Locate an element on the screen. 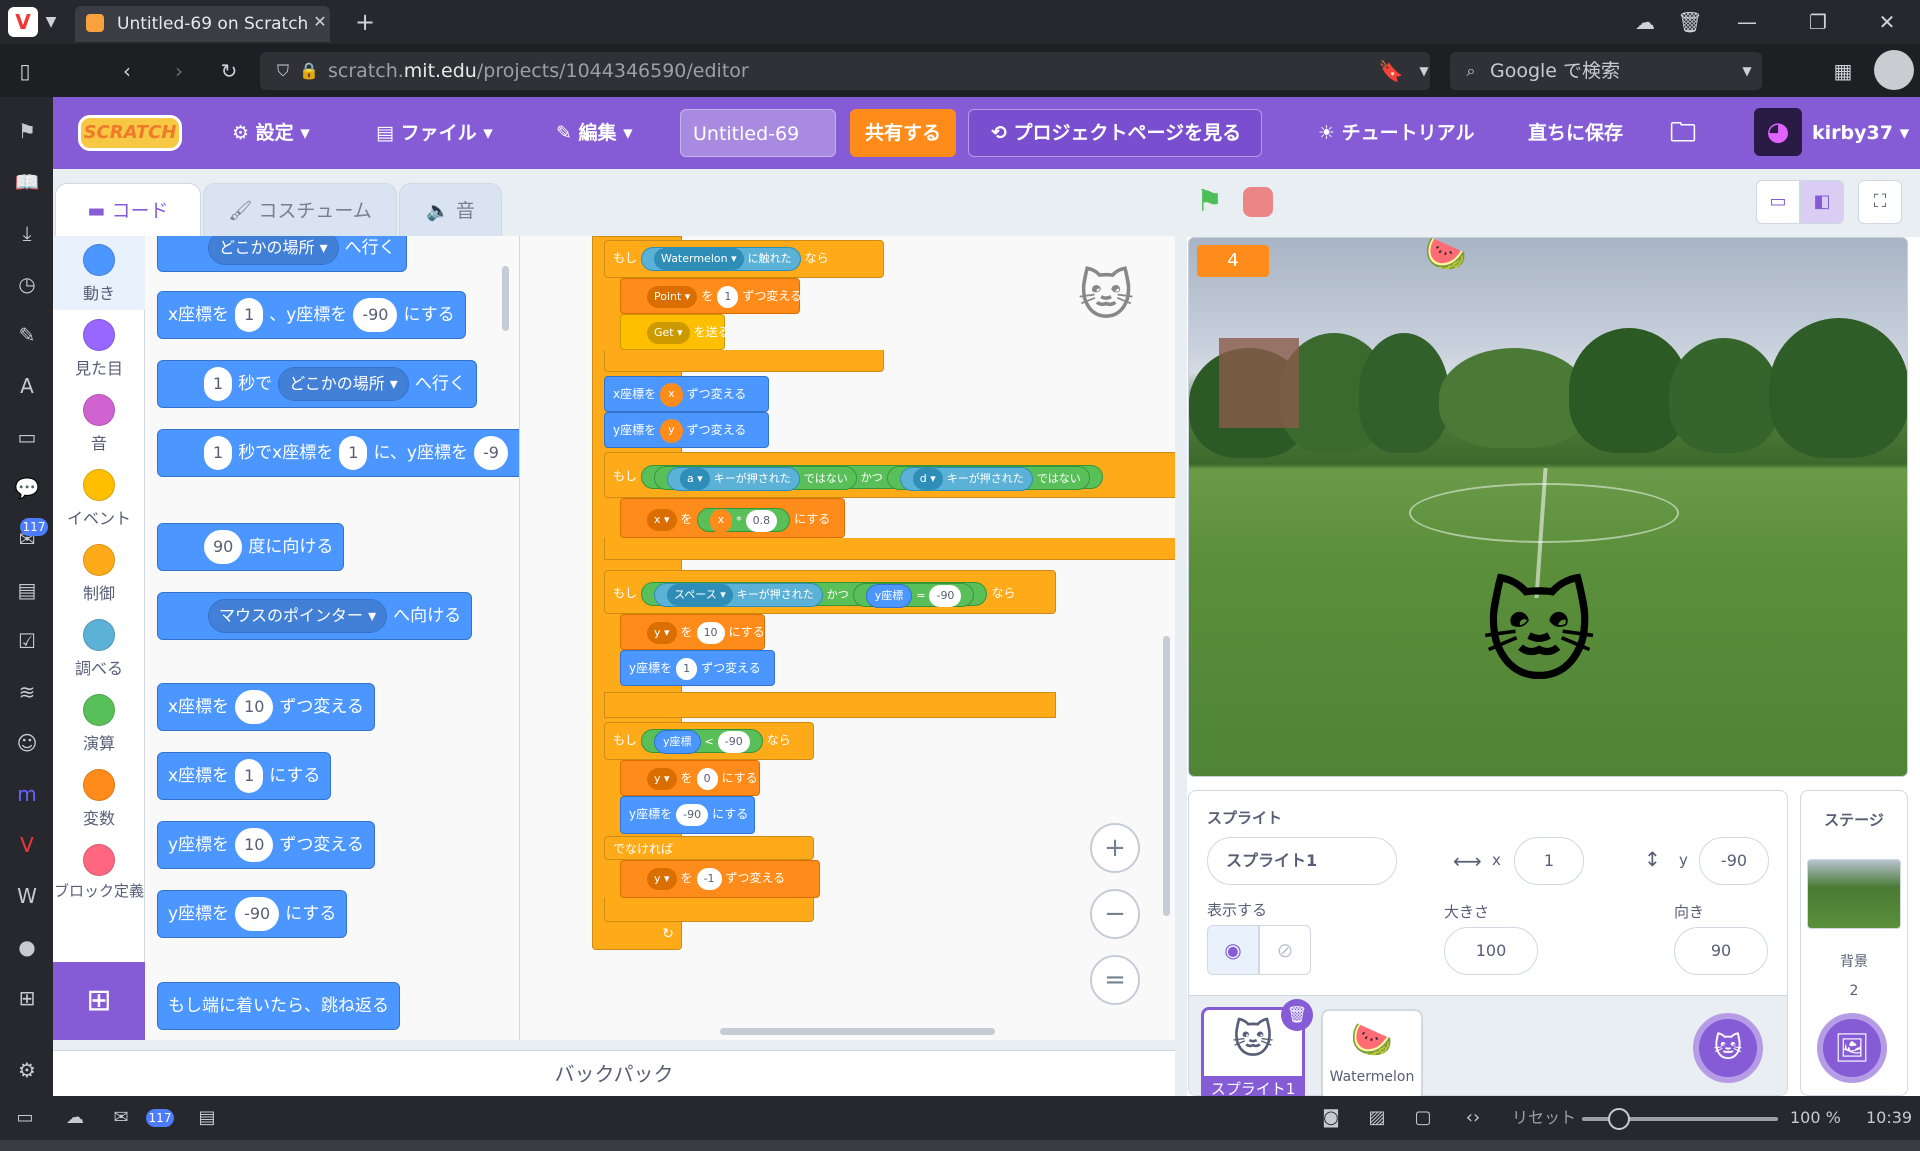  zoom-slider-thumb is located at coordinates (1619, 1119).